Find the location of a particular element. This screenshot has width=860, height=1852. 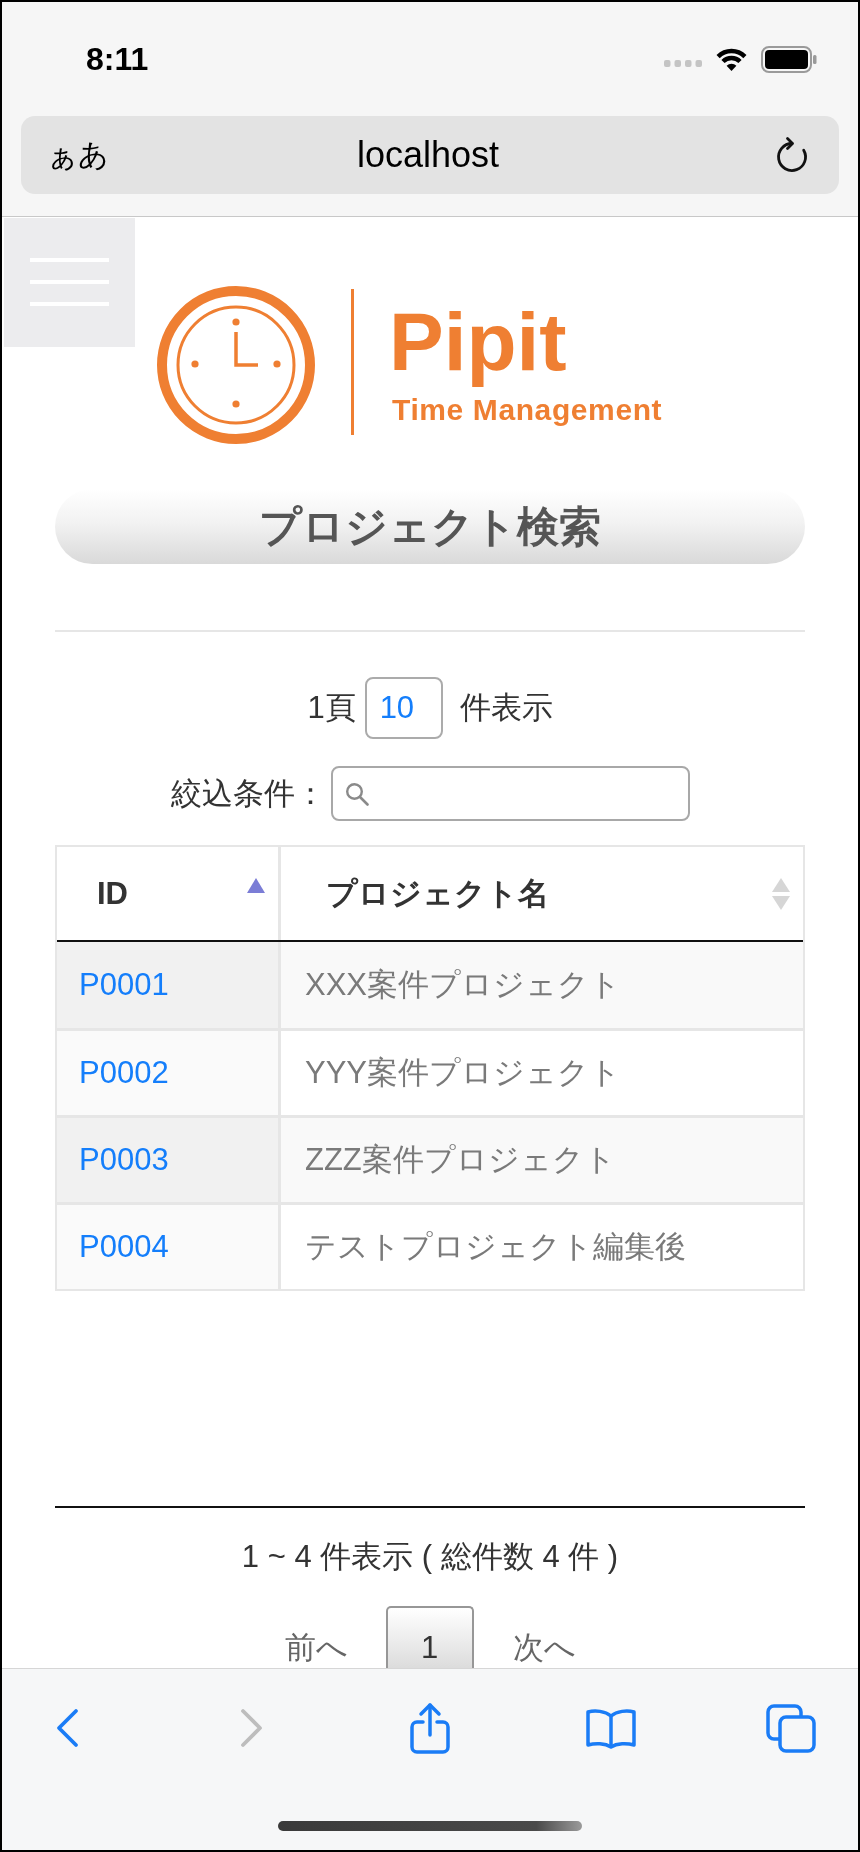

address-bar: ぁあ localhost is located at coordinates (430, 155).